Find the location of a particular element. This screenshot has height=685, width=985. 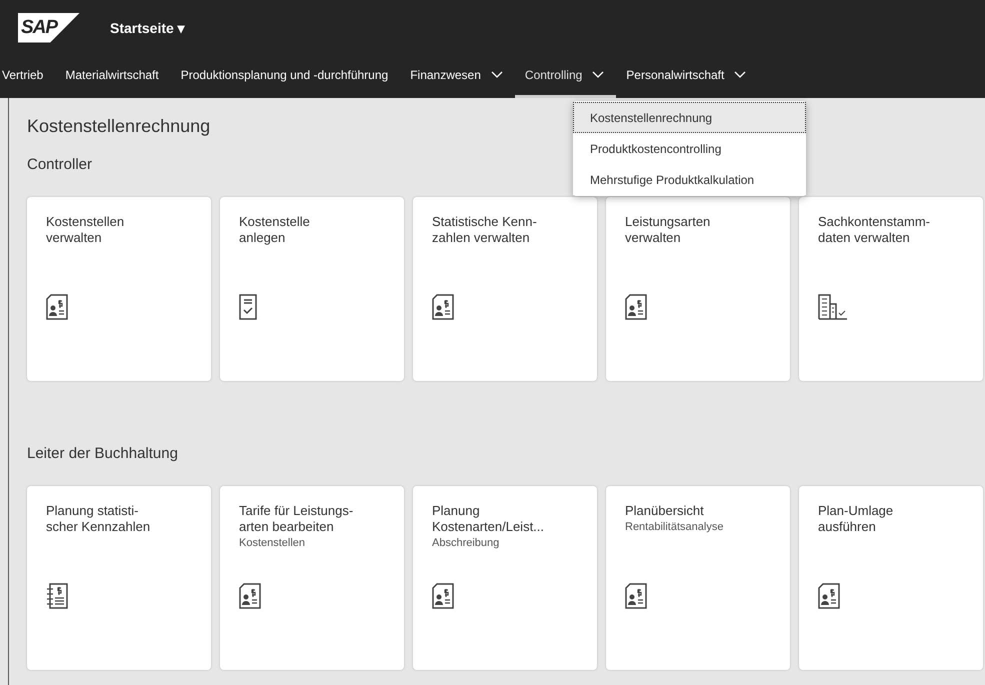

menu-item: Mehrstufige Produktkalkulation is located at coordinates (689, 179).